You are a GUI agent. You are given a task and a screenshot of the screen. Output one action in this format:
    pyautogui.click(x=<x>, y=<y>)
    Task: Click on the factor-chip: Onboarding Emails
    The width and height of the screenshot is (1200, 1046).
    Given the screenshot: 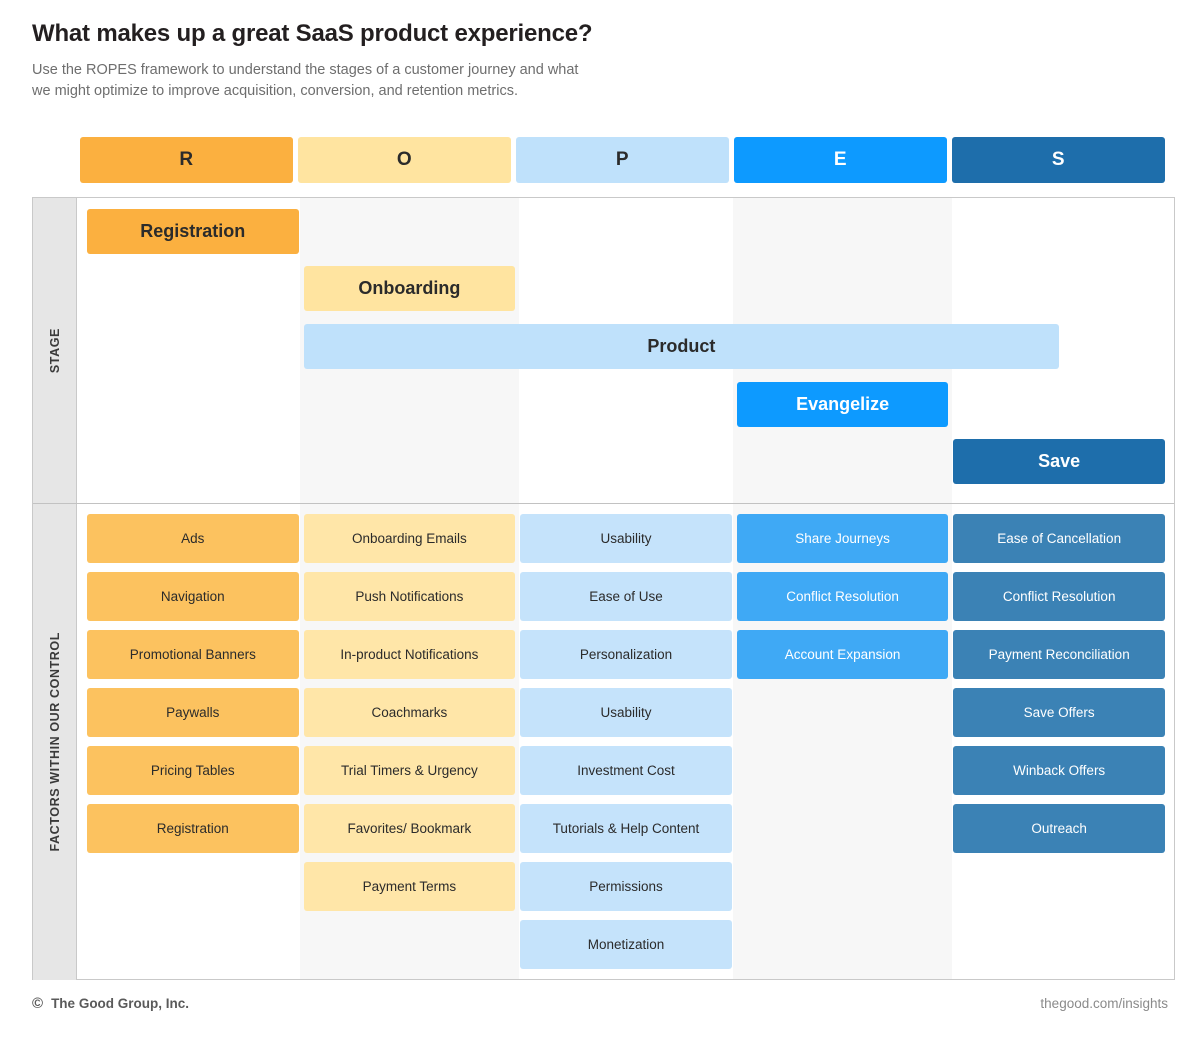 What is the action you would take?
    pyautogui.click(x=409, y=538)
    